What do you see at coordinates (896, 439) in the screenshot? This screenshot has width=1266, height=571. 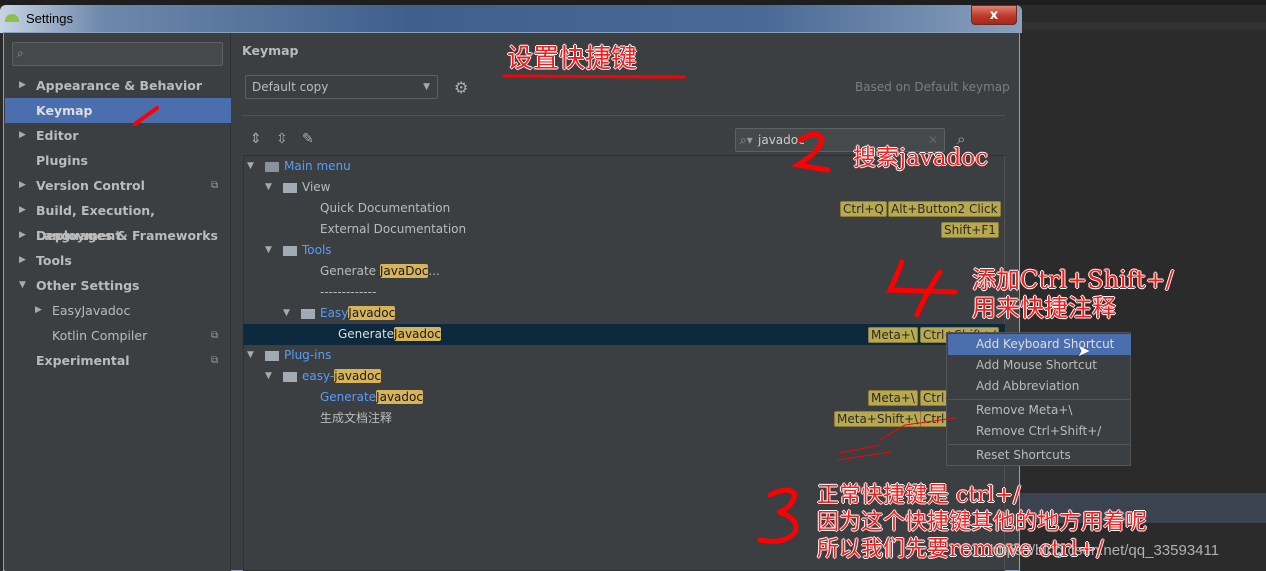 I see `annotation-arrow` at bounding box center [896, 439].